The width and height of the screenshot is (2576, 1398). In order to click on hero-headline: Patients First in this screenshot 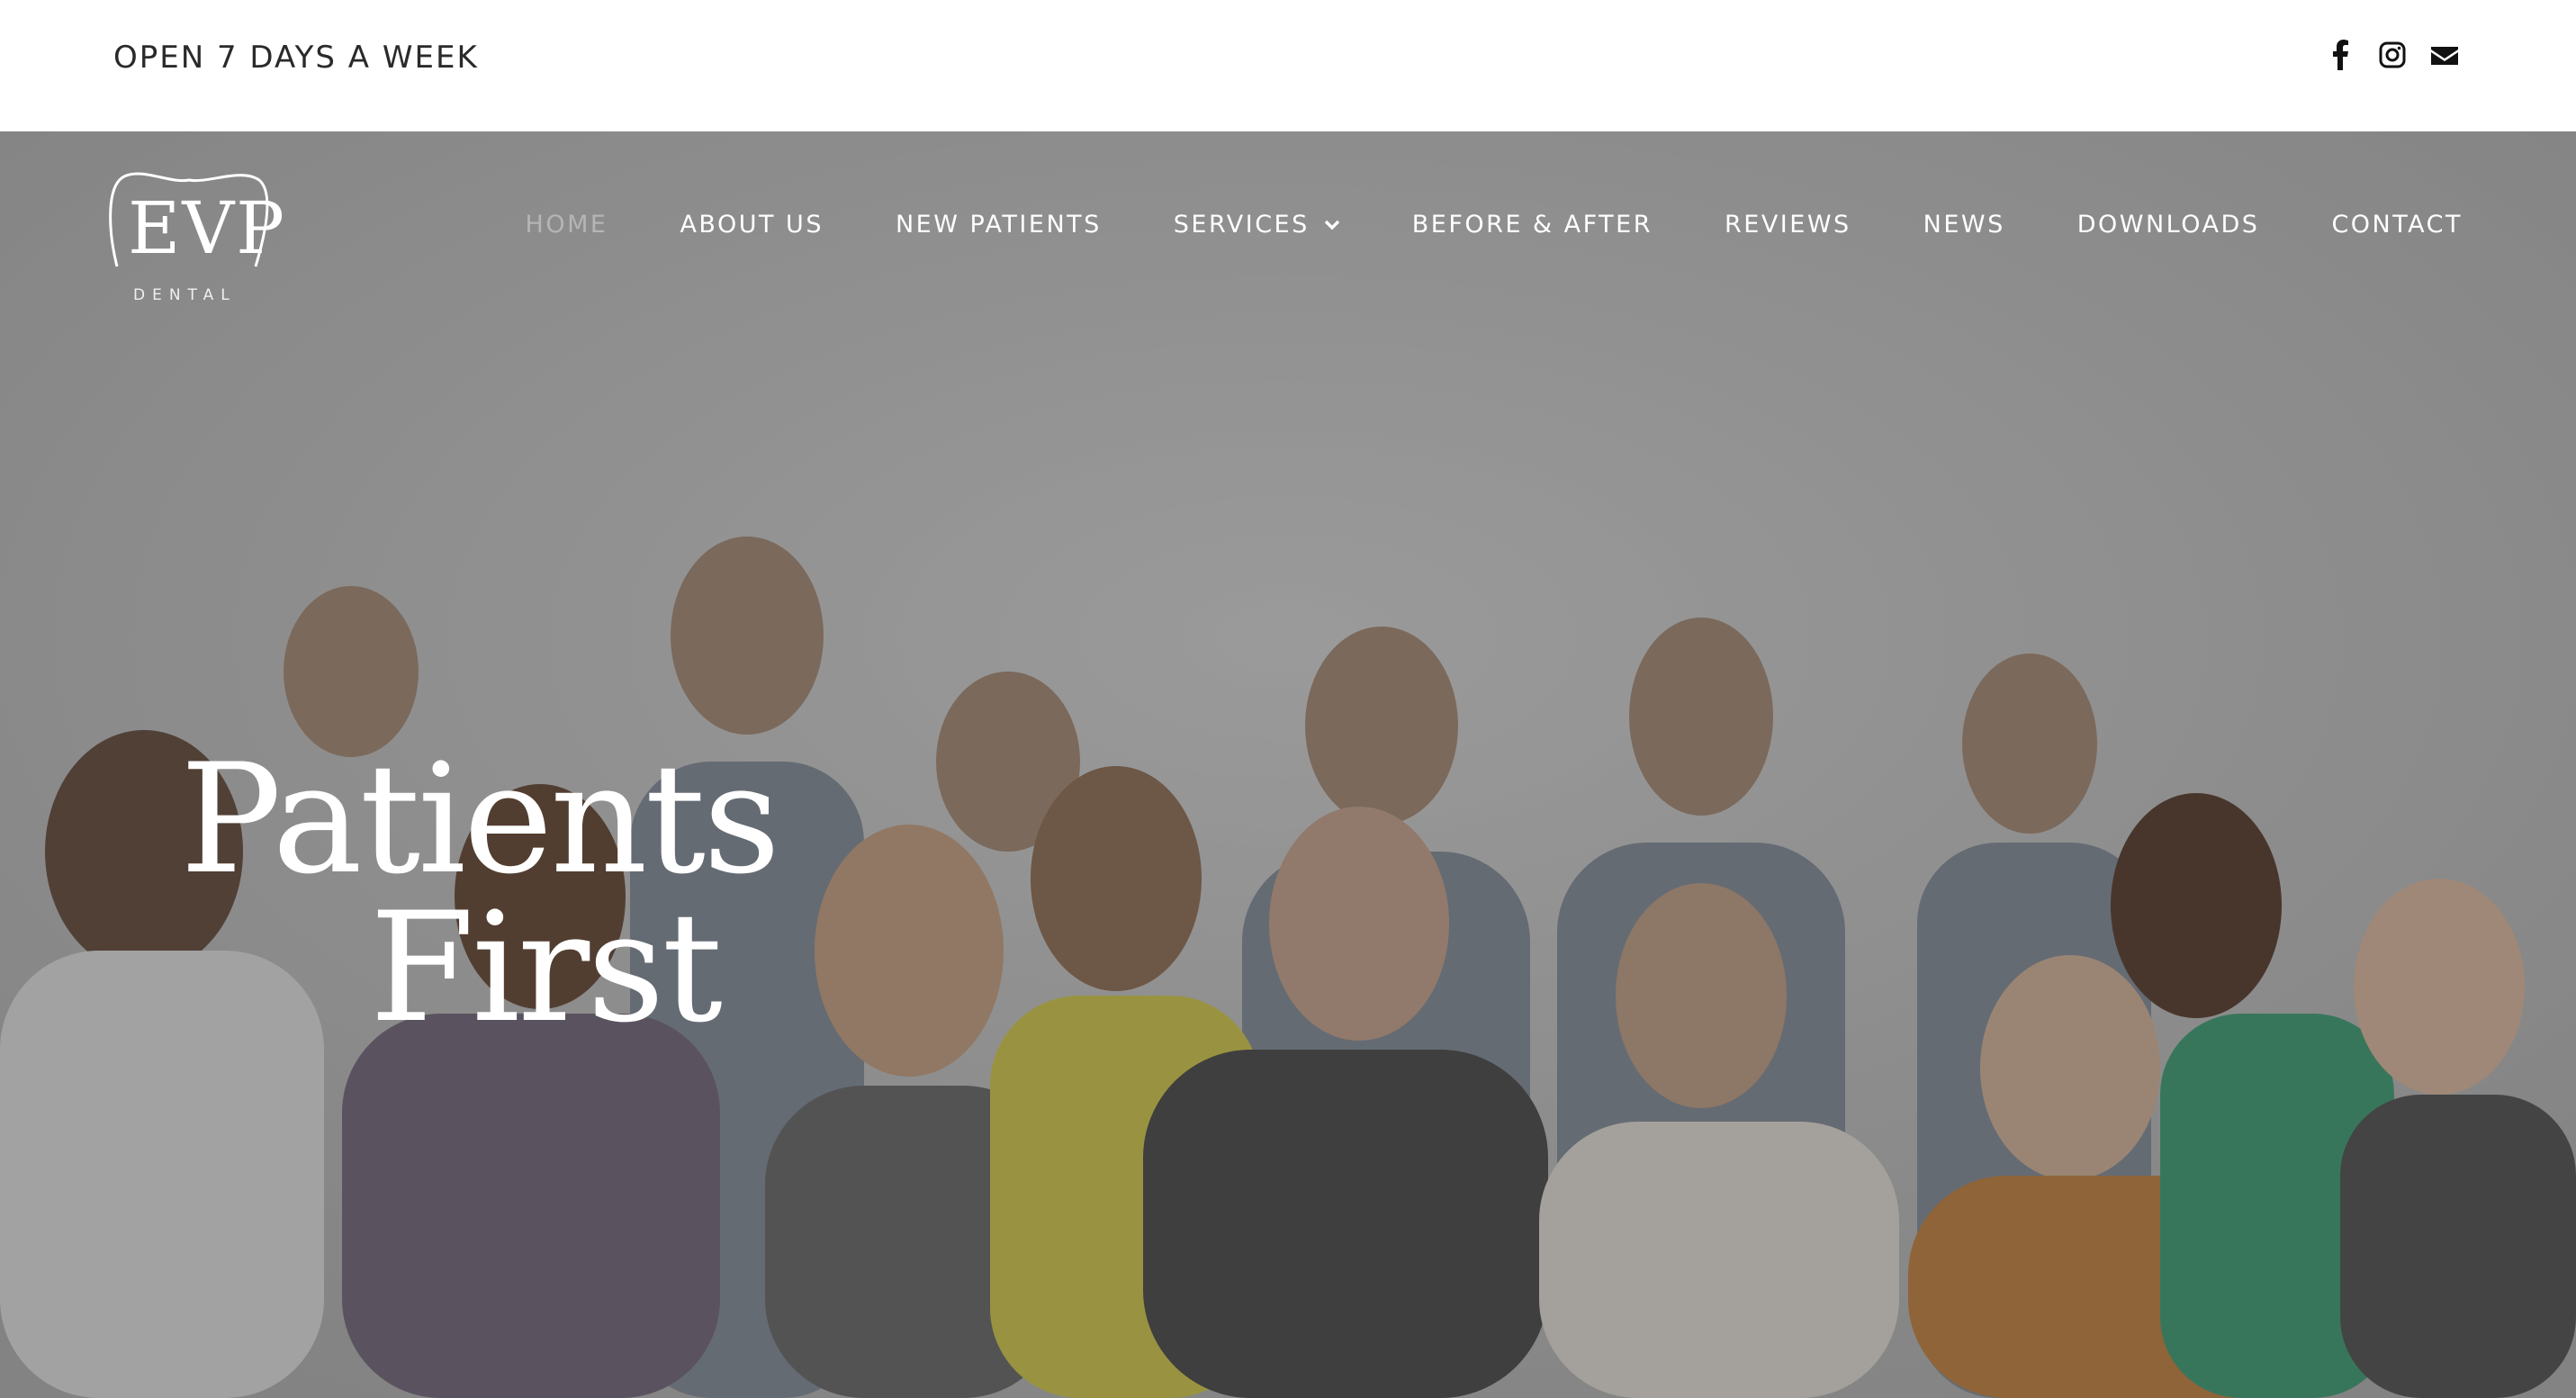, I will do `click(480, 894)`.